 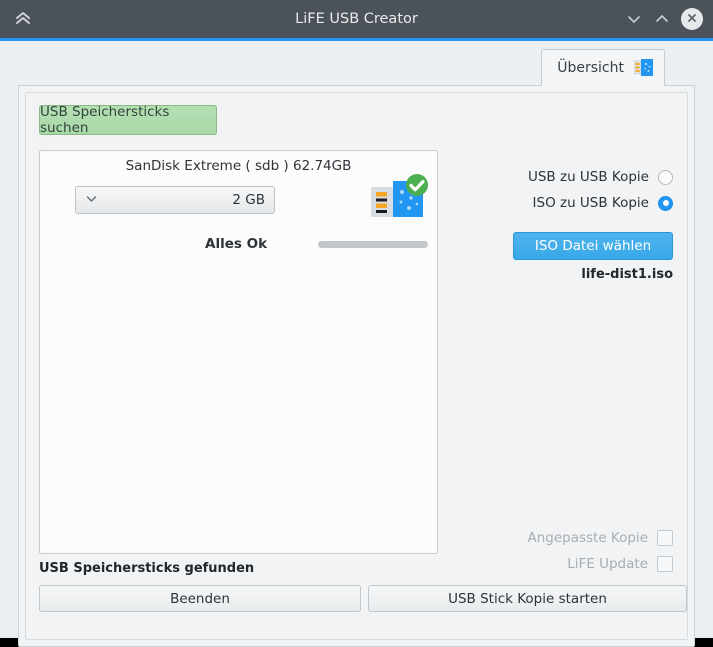 I want to click on window-title: LiFE USB Creator, so click(x=356, y=19).